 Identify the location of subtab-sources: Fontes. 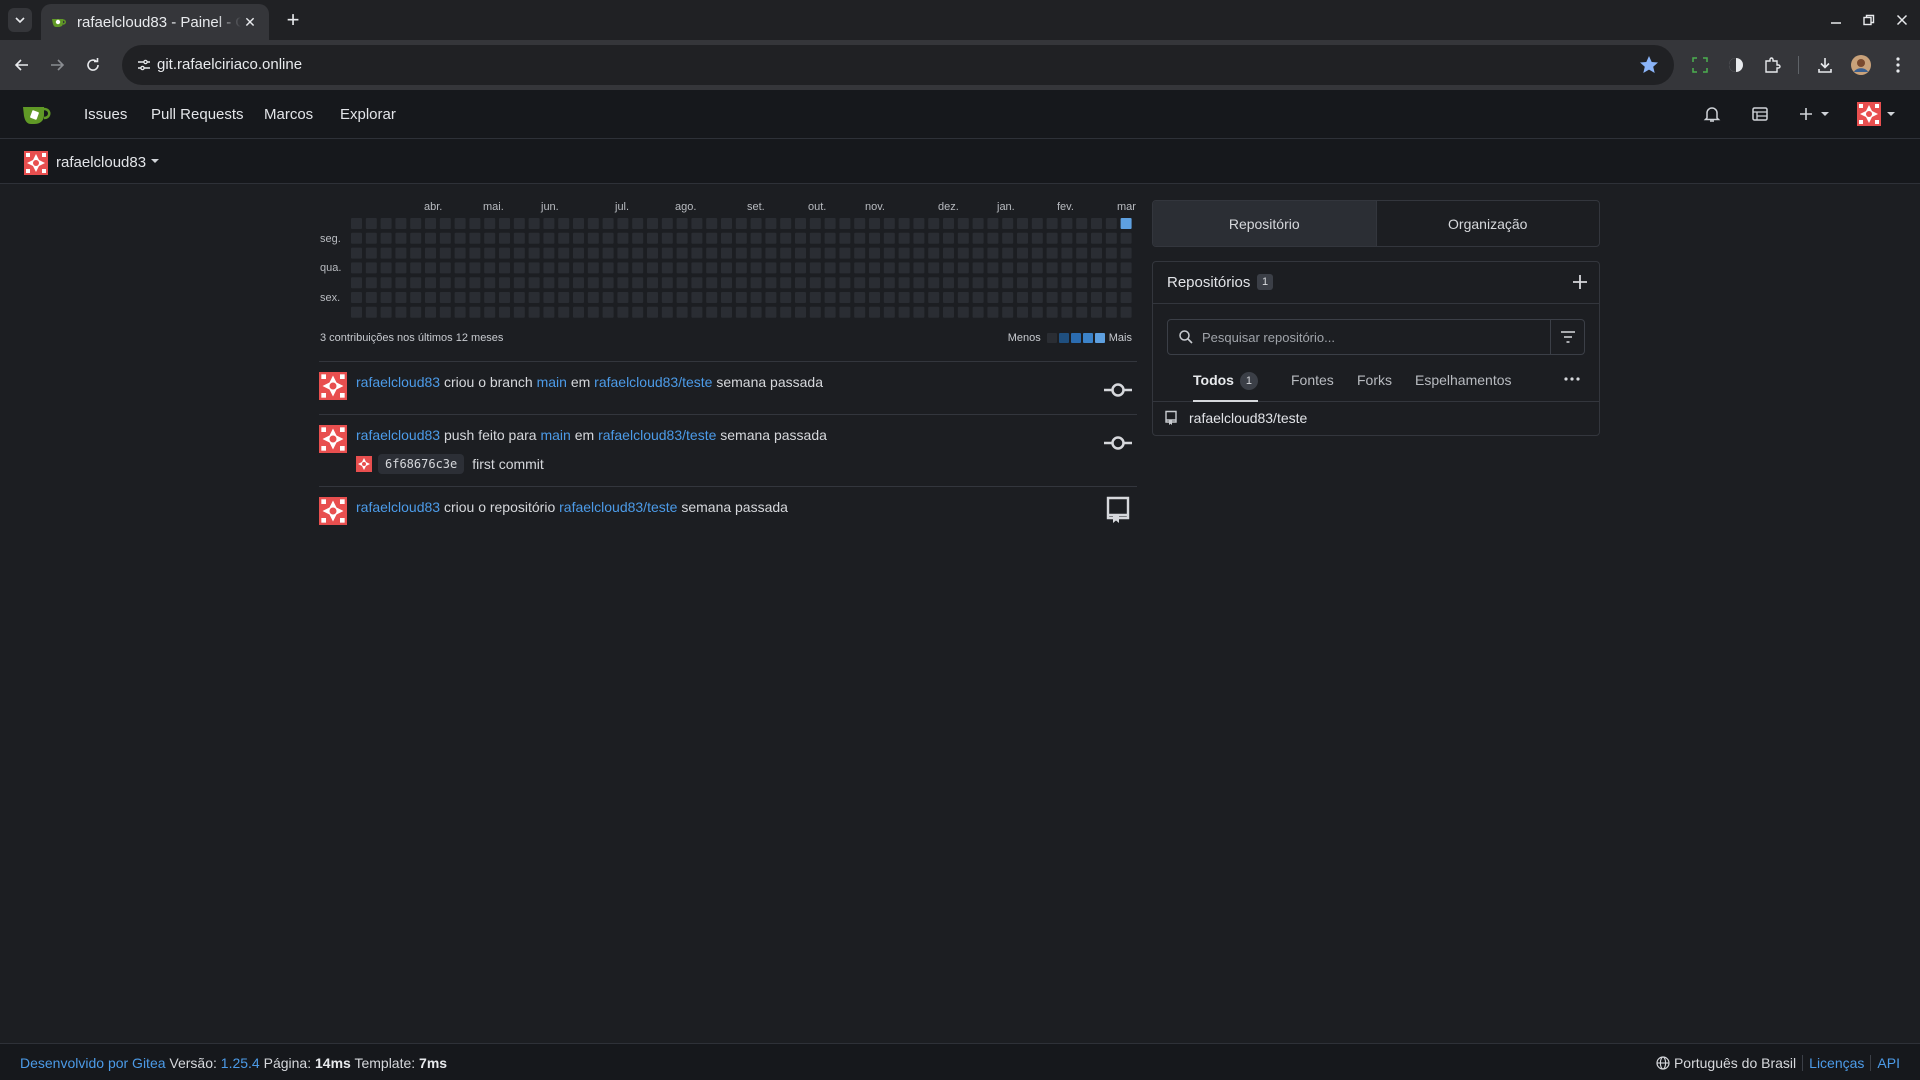
(1312, 387).